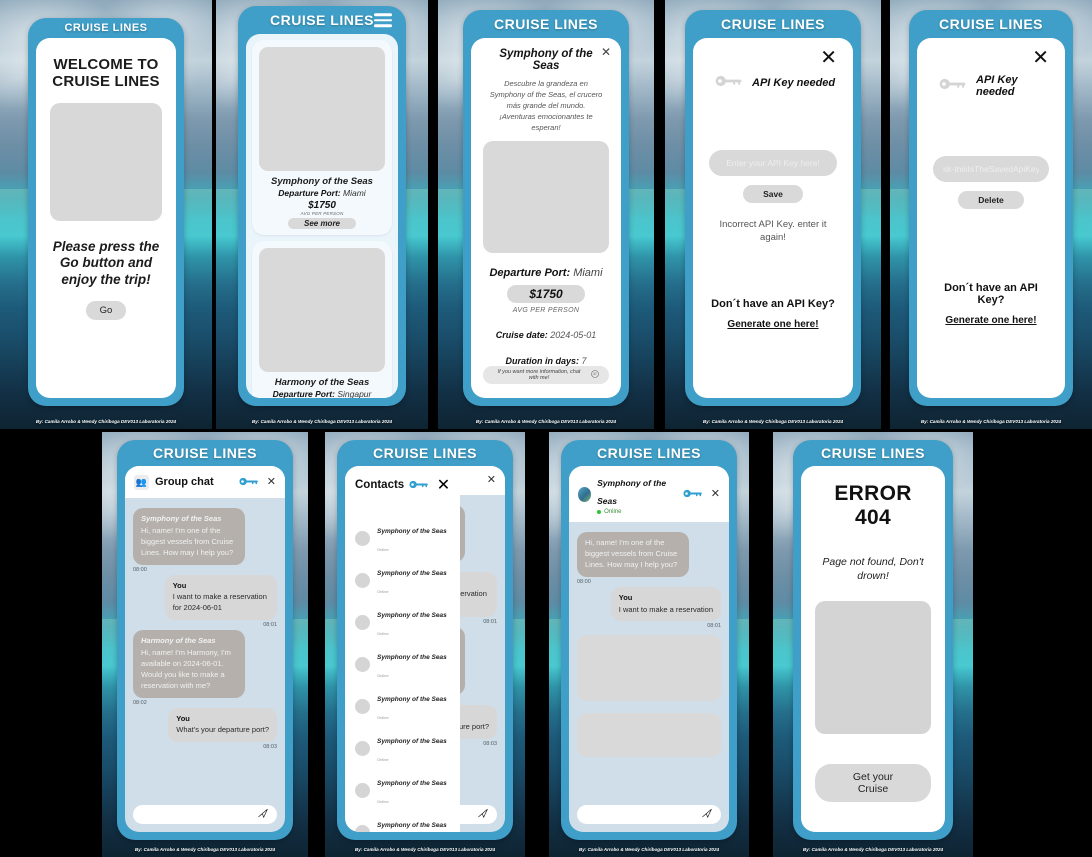 The height and width of the screenshot is (857, 1092). What do you see at coordinates (106, 161) in the screenshot?
I see `hero-image-placeholder` at bounding box center [106, 161].